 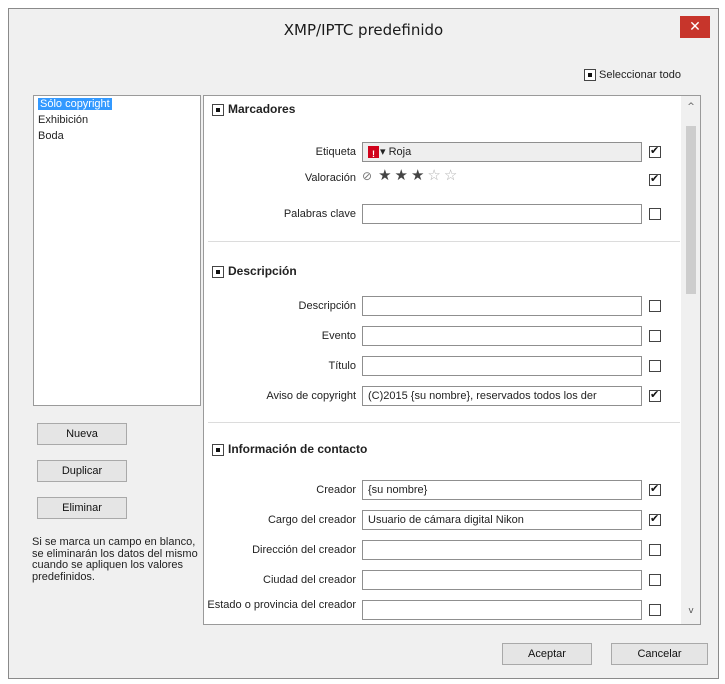 I want to click on rating-label: Valoración, so click(x=330, y=178).